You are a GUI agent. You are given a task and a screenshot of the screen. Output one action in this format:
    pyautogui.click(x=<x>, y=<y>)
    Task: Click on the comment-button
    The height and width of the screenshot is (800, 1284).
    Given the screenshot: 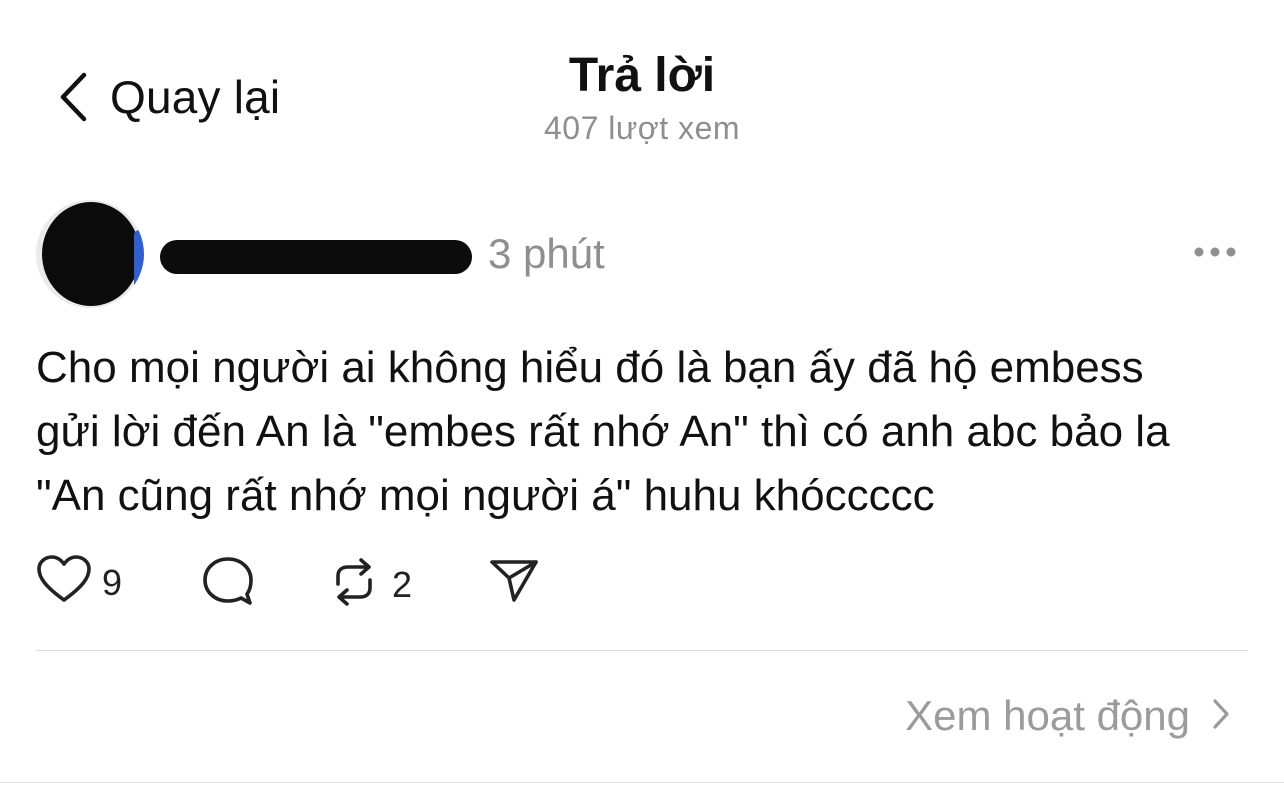 What is the action you would take?
    pyautogui.click(x=228, y=584)
    